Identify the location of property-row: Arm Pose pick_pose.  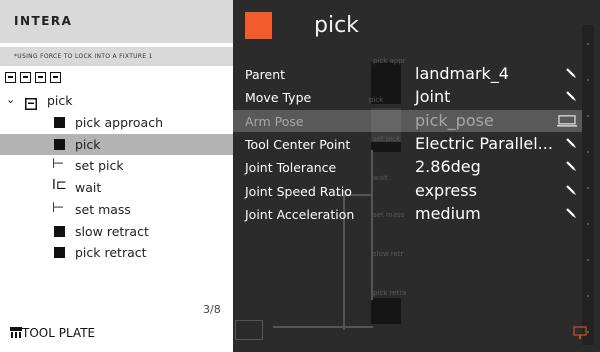
(407, 120).